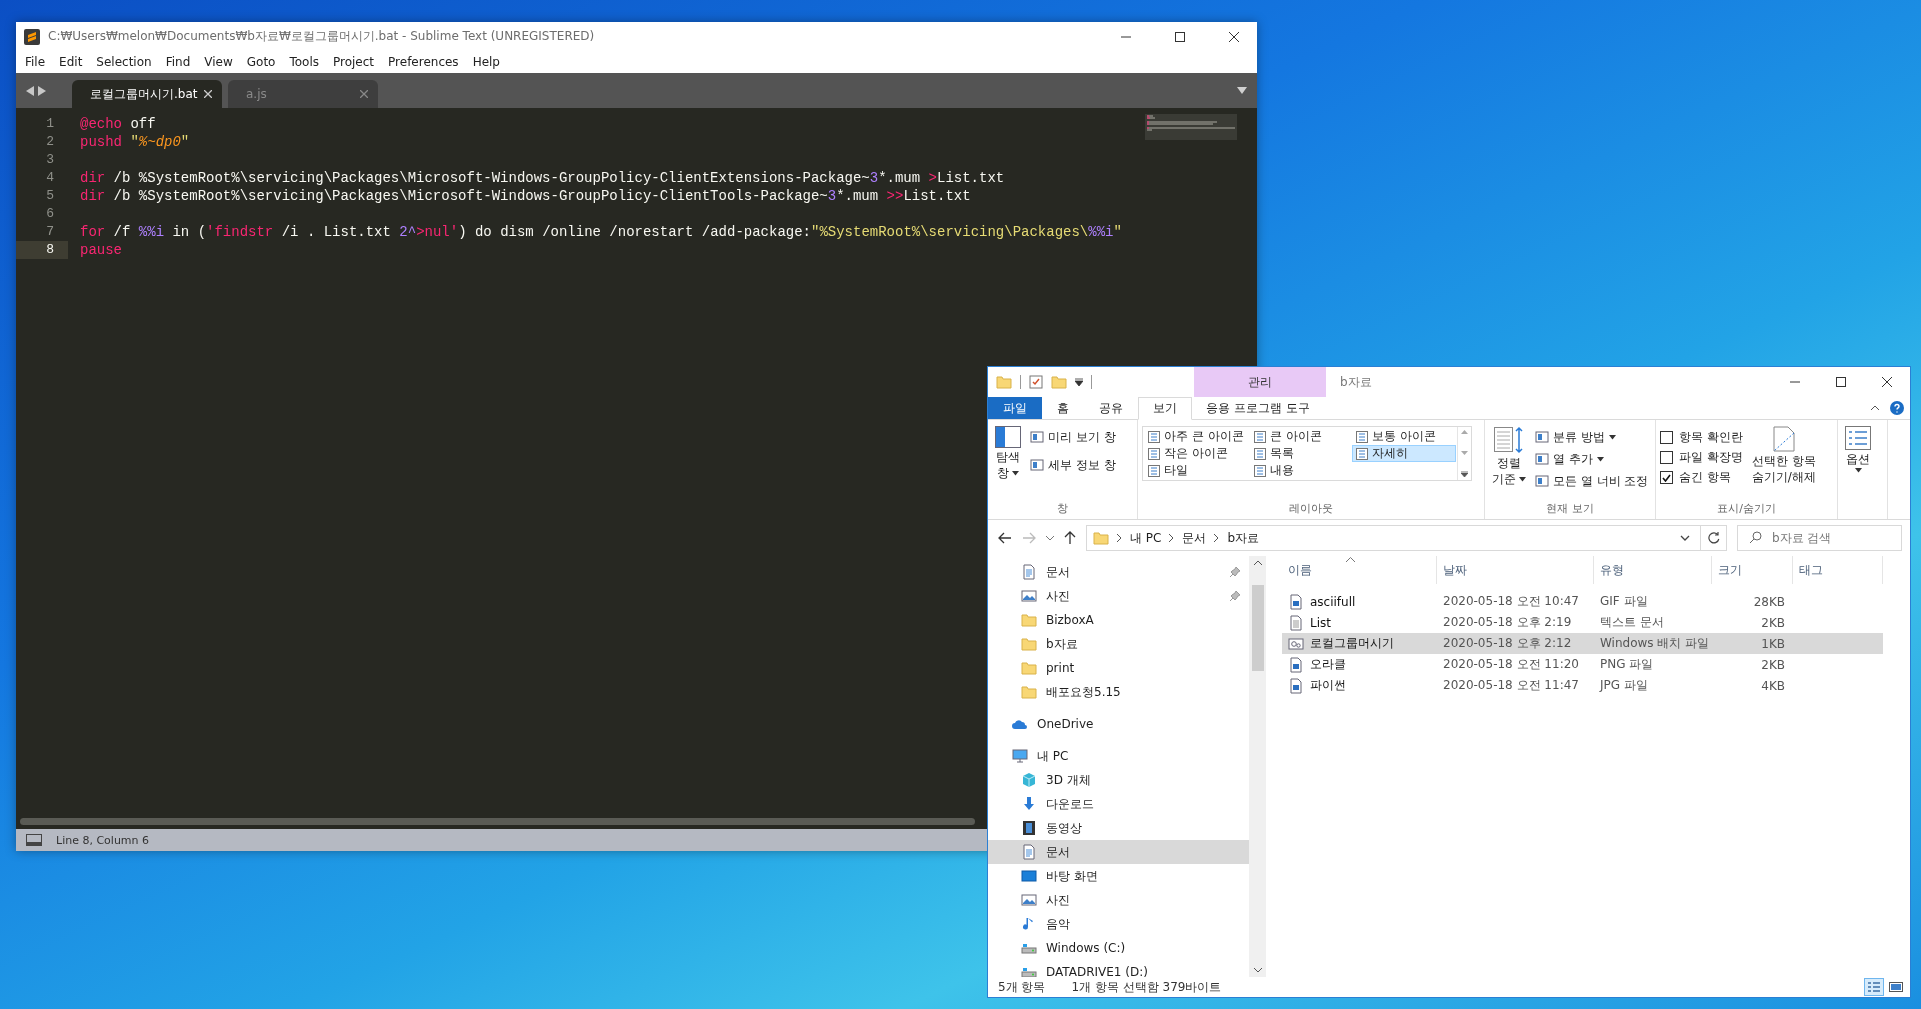 Image resolution: width=1921 pixels, height=1009 pixels. I want to click on breadcrumb: b자료, so click(1243, 538).